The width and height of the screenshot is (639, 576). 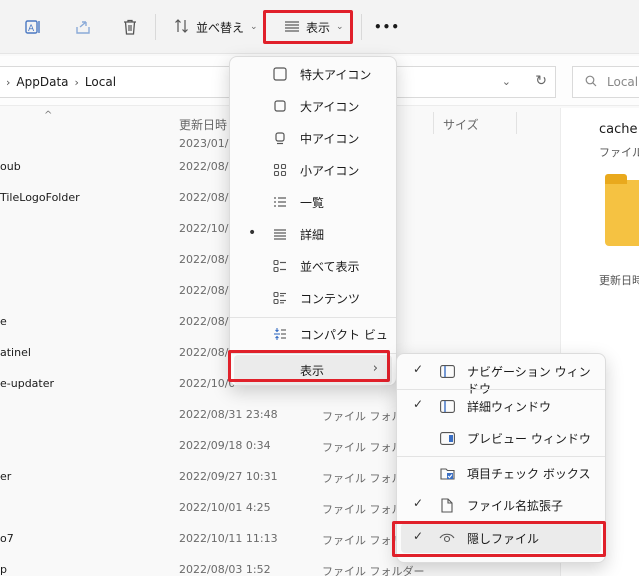 I want to click on file-extension-icon, so click(x=447, y=505).